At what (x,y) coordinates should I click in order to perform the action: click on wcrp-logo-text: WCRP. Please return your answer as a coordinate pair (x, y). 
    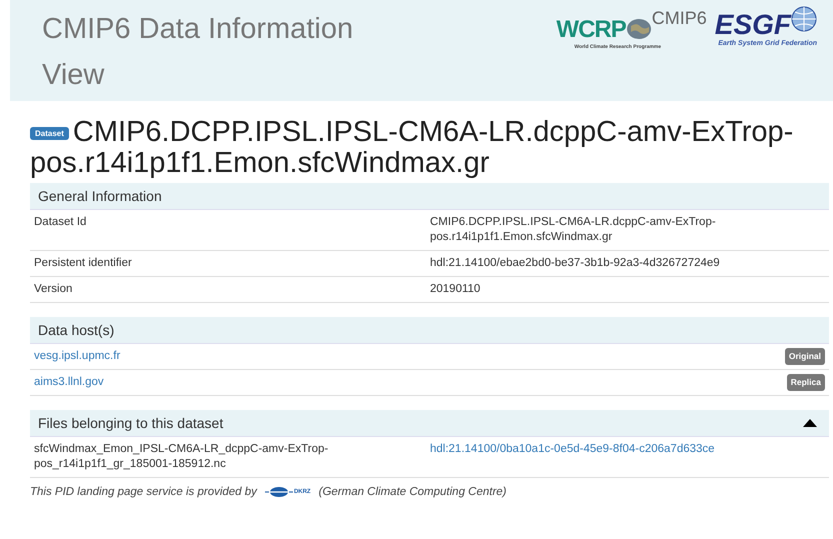
    Looking at the image, I should click on (591, 30).